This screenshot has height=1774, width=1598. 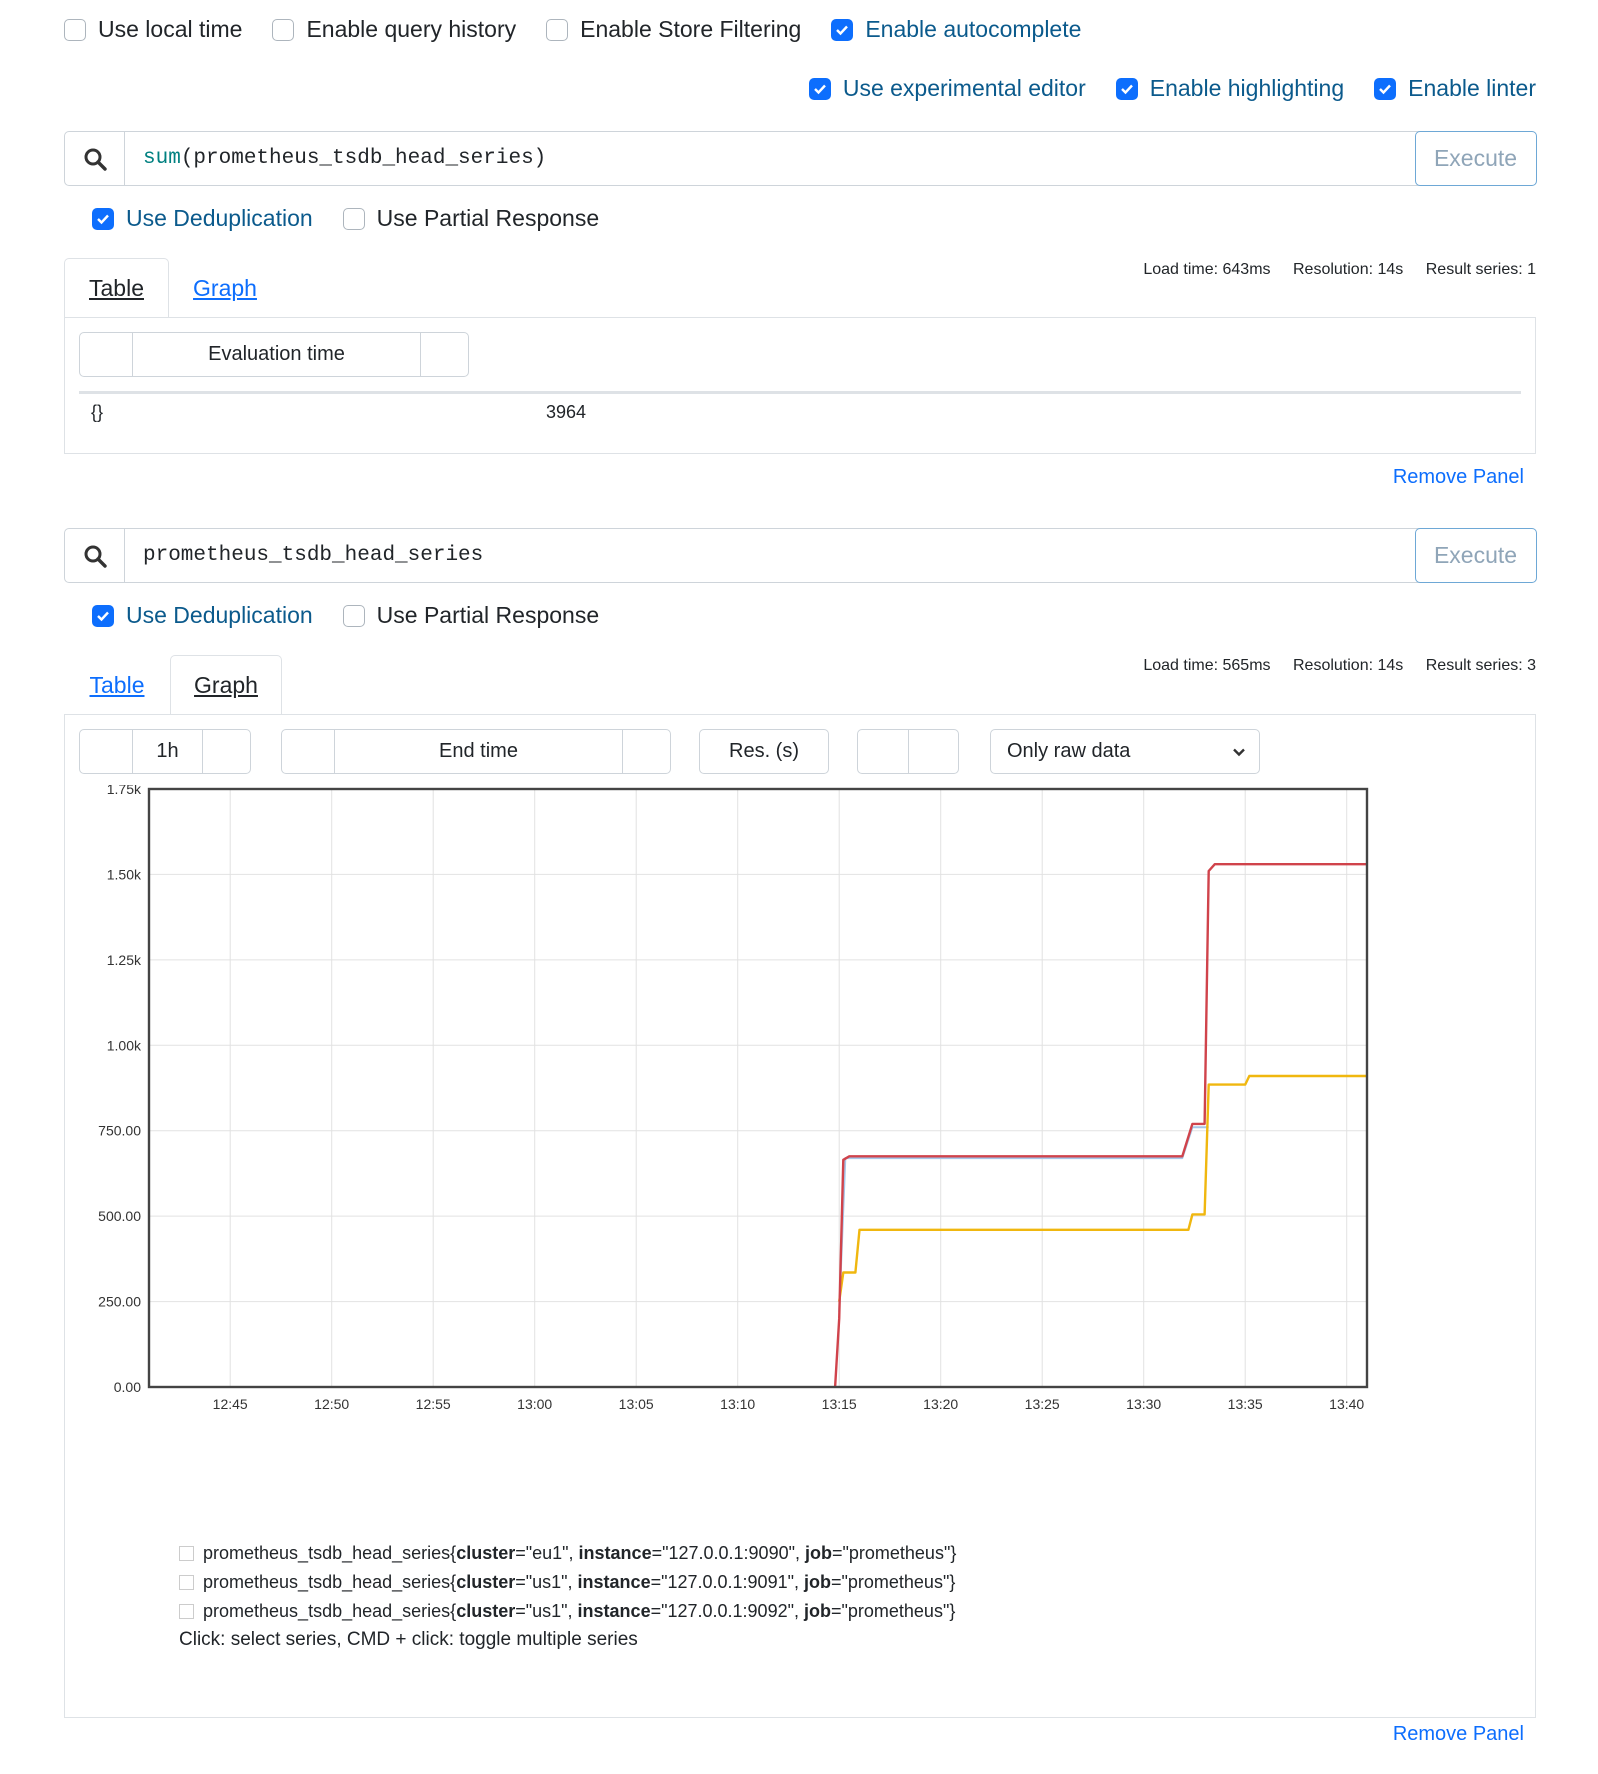 I want to click on enable-highlighting-label: Enable highlighting, so click(x=1247, y=88).